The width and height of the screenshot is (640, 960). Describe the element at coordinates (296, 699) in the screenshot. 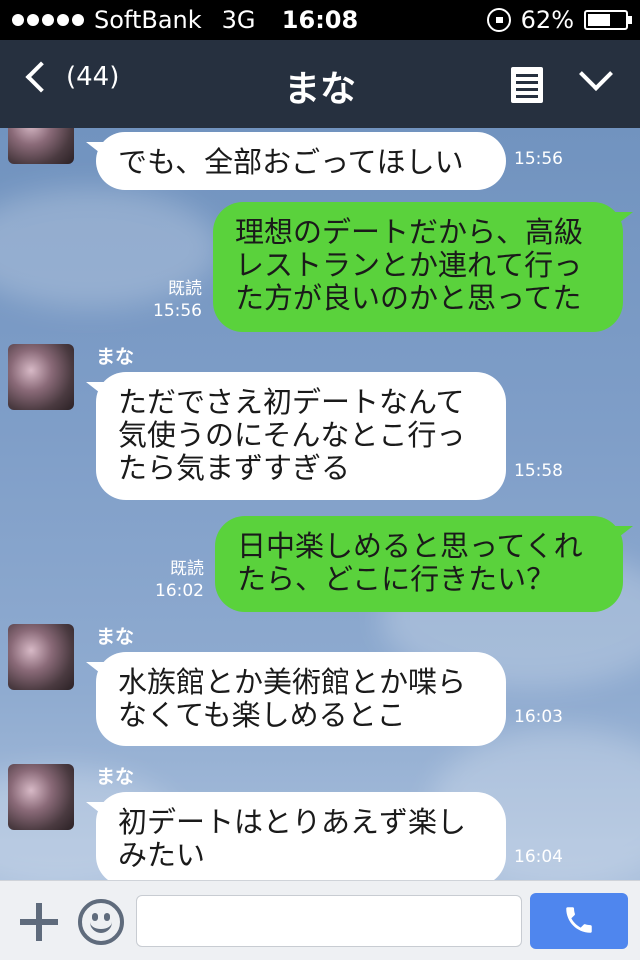

I see `incoming-bubble: 水族館とか美術館とか喋ら なくても楽しめるとこ` at that location.